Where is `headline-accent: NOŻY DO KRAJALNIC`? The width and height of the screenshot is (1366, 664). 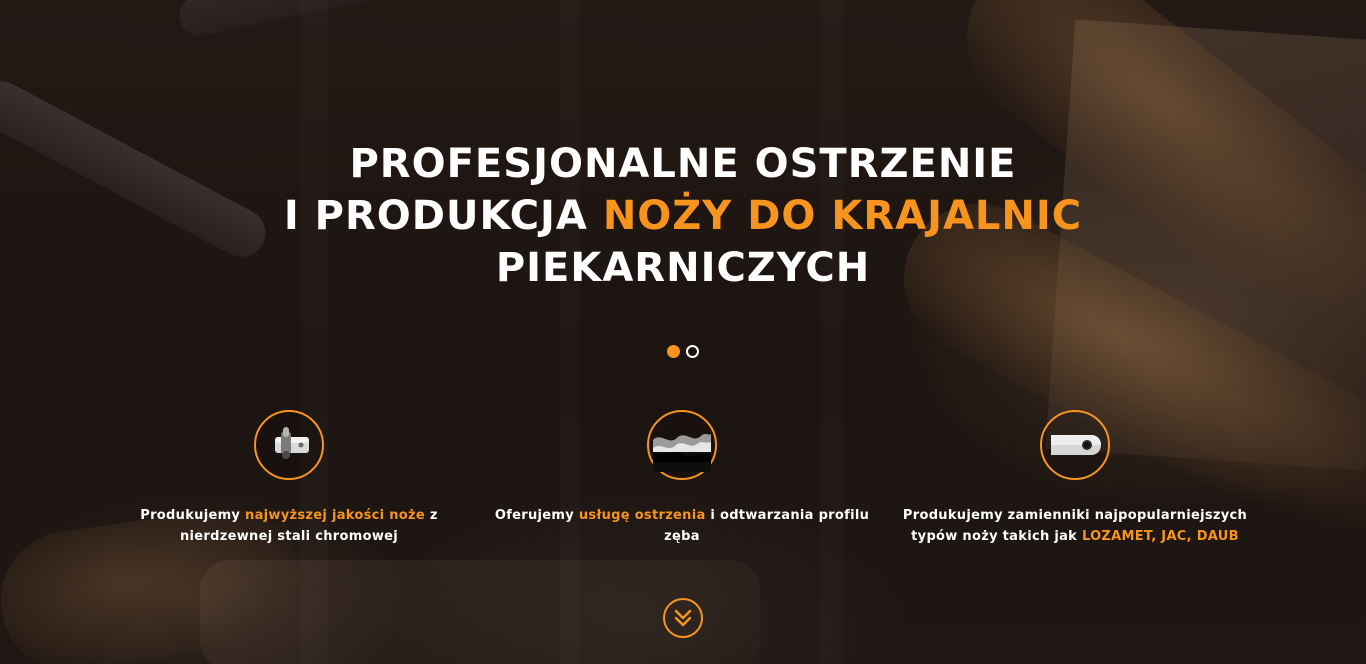 headline-accent: NOŻY DO KRAJALNIC is located at coordinates (842, 216).